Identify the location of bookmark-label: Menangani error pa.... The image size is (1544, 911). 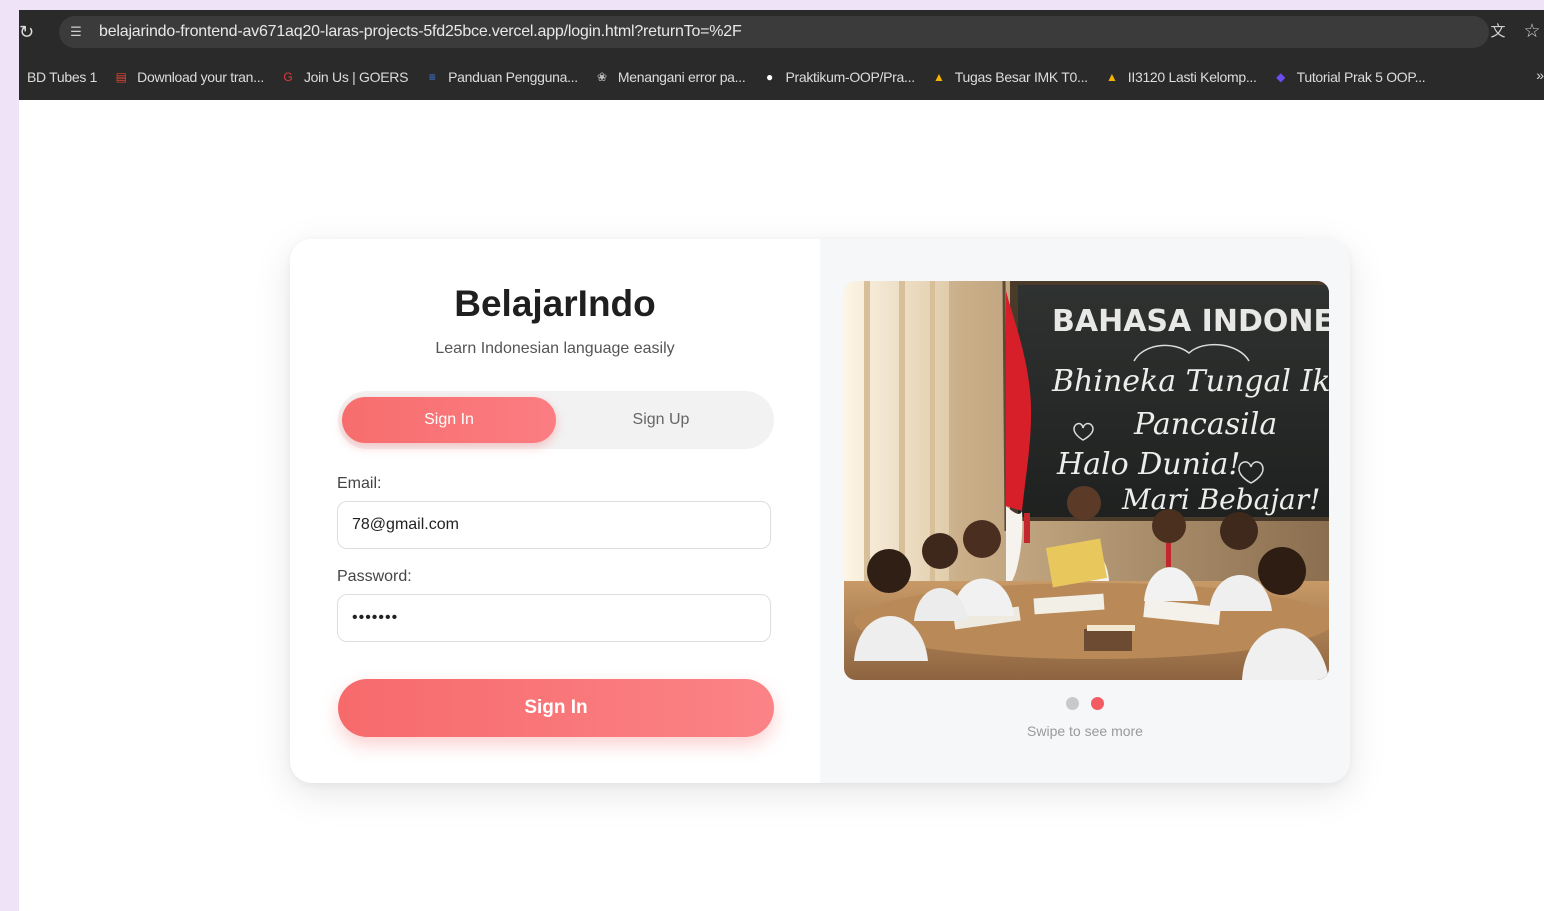
(681, 77).